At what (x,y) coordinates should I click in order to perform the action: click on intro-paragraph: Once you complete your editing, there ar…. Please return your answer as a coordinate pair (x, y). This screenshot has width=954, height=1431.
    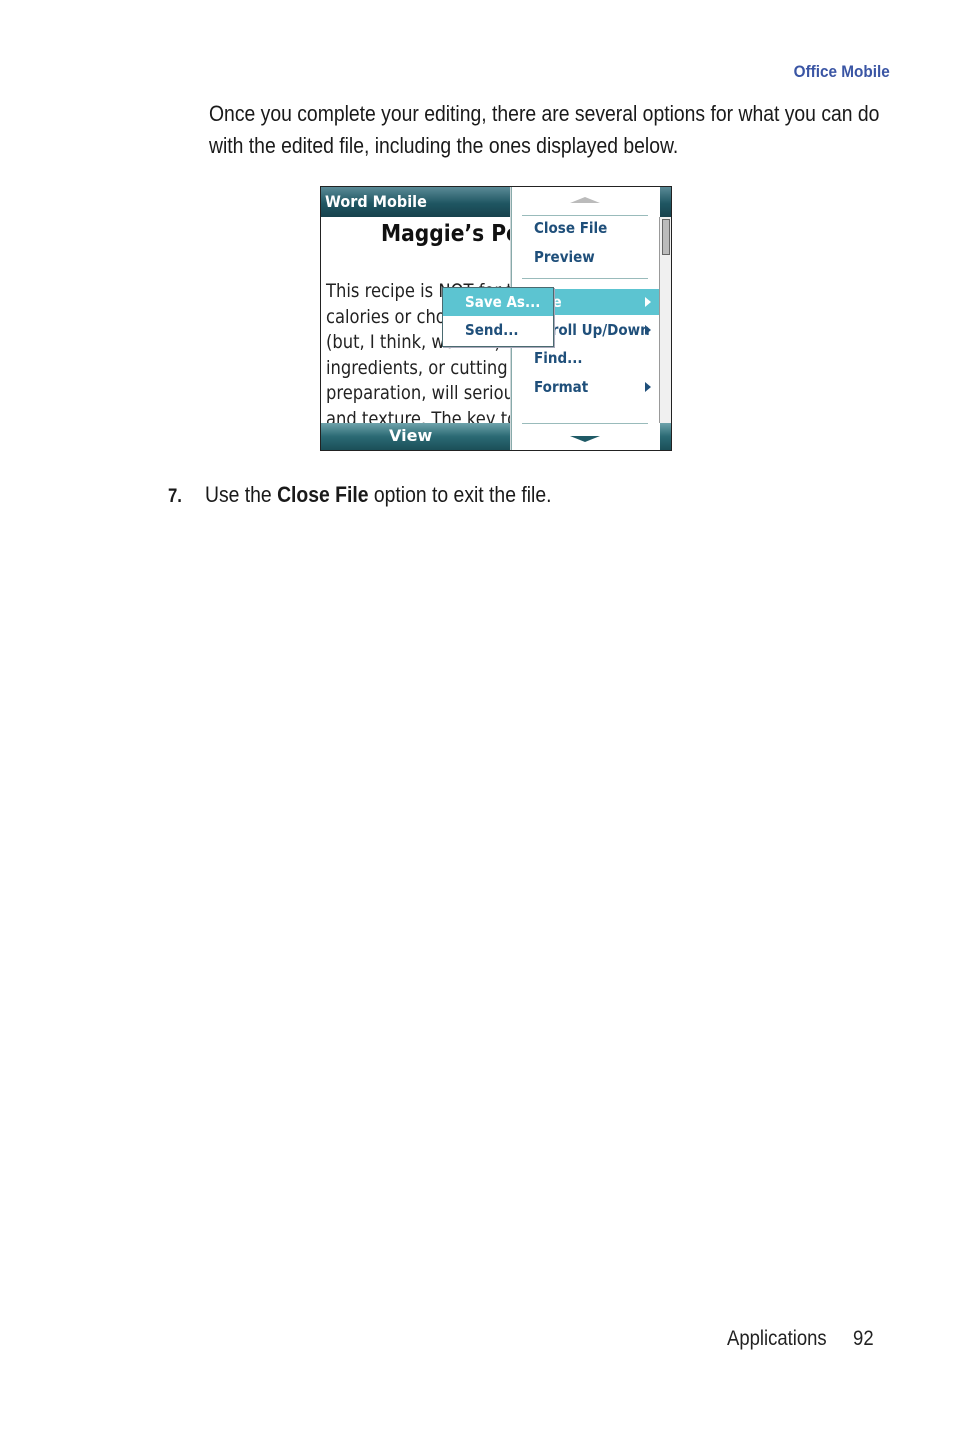
    Looking at the image, I should click on (544, 129).